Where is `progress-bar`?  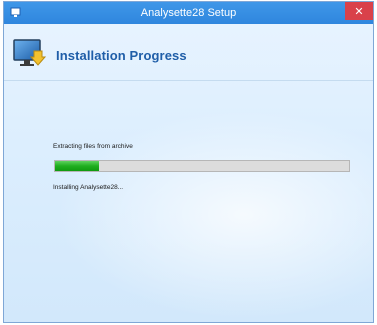
progress-bar is located at coordinates (202, 166).